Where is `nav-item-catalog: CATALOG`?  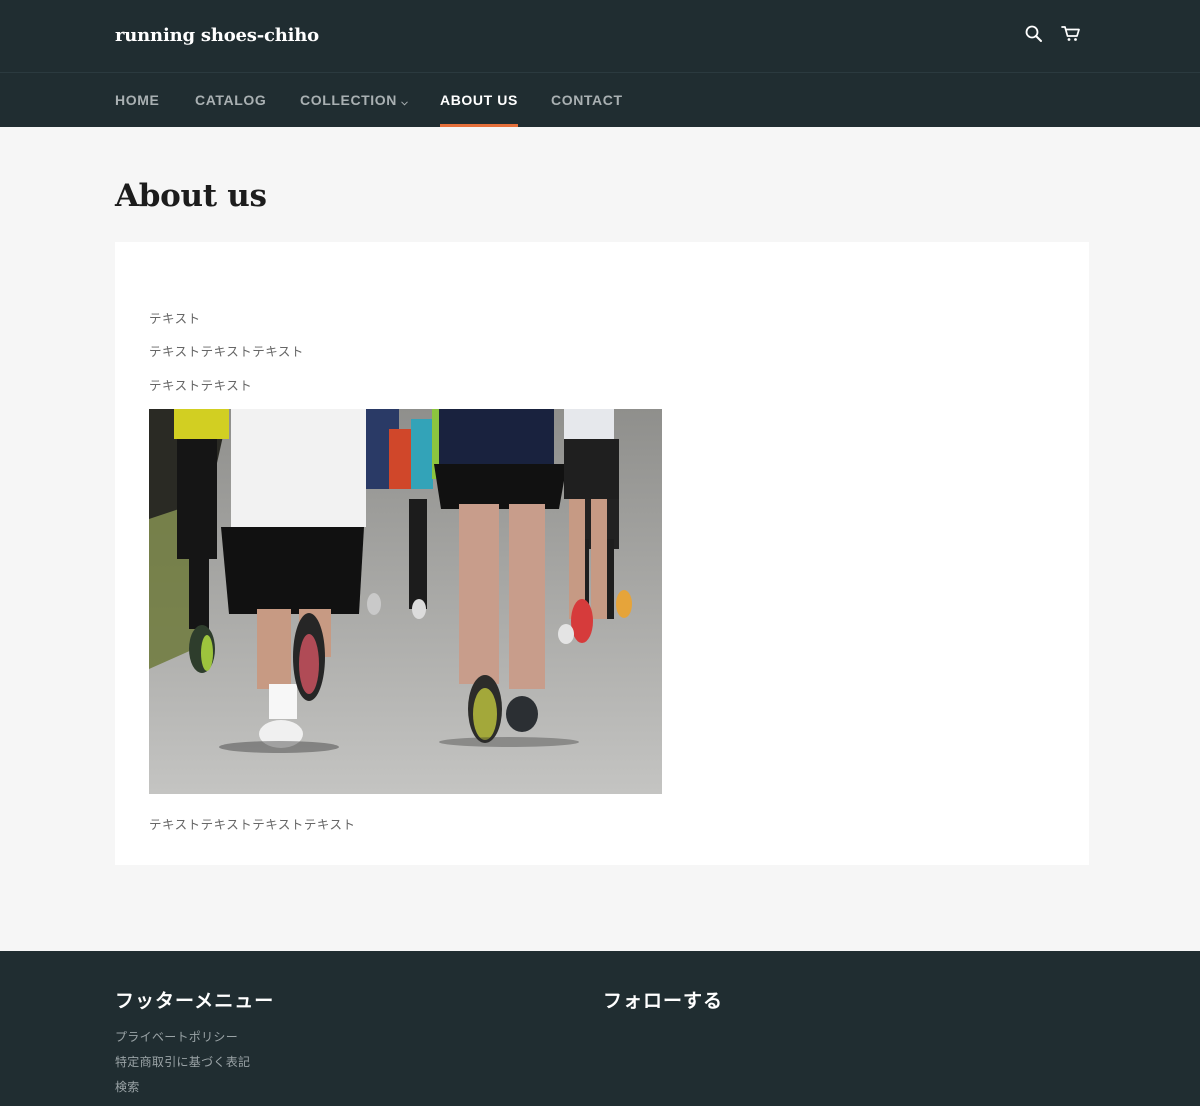
nav-item-catalog: CATALOG is located at coordinates (230, 100).